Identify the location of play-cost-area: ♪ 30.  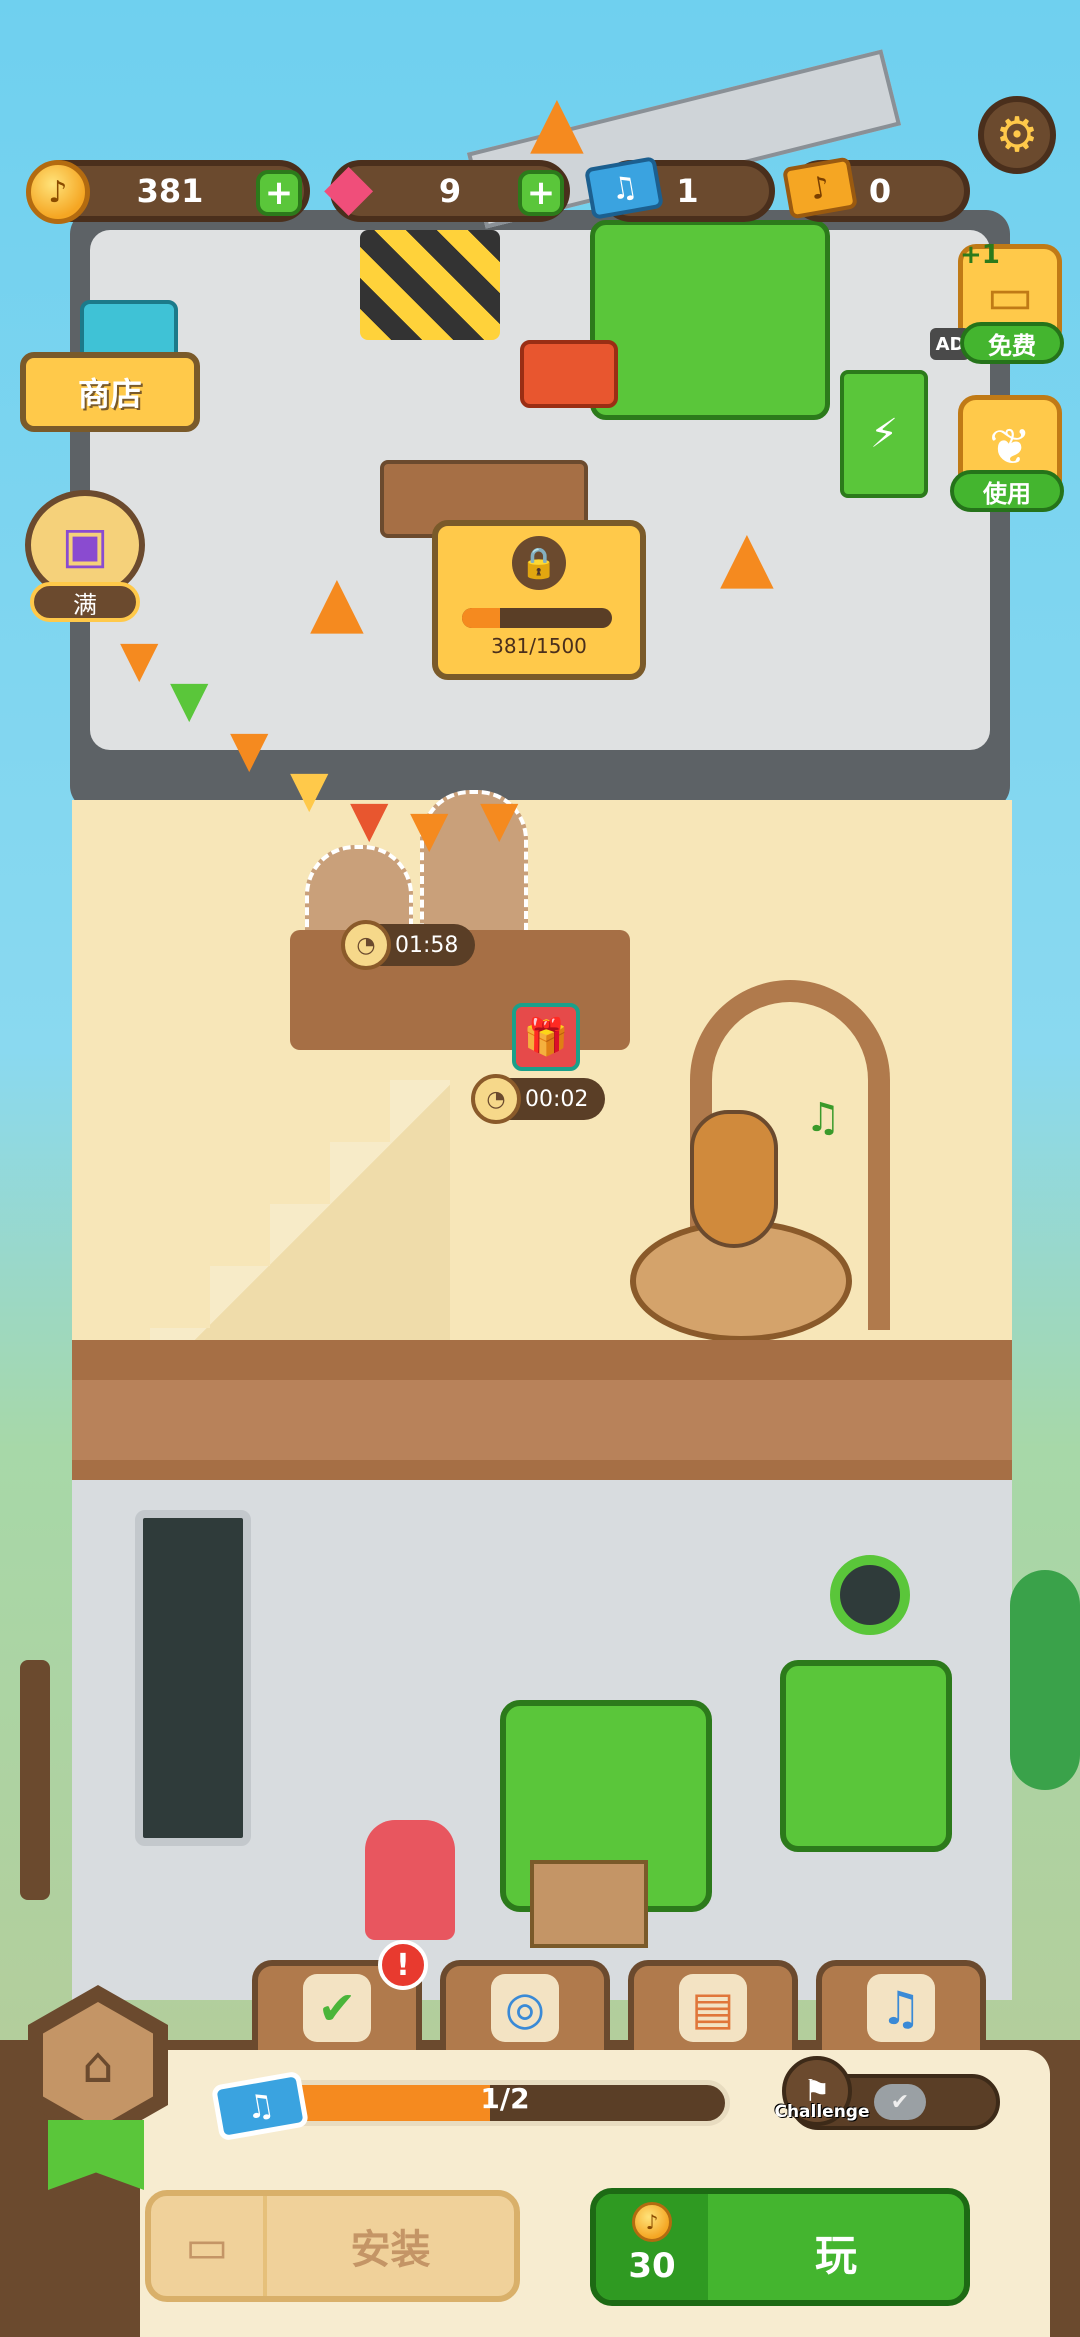
(652, 2247).